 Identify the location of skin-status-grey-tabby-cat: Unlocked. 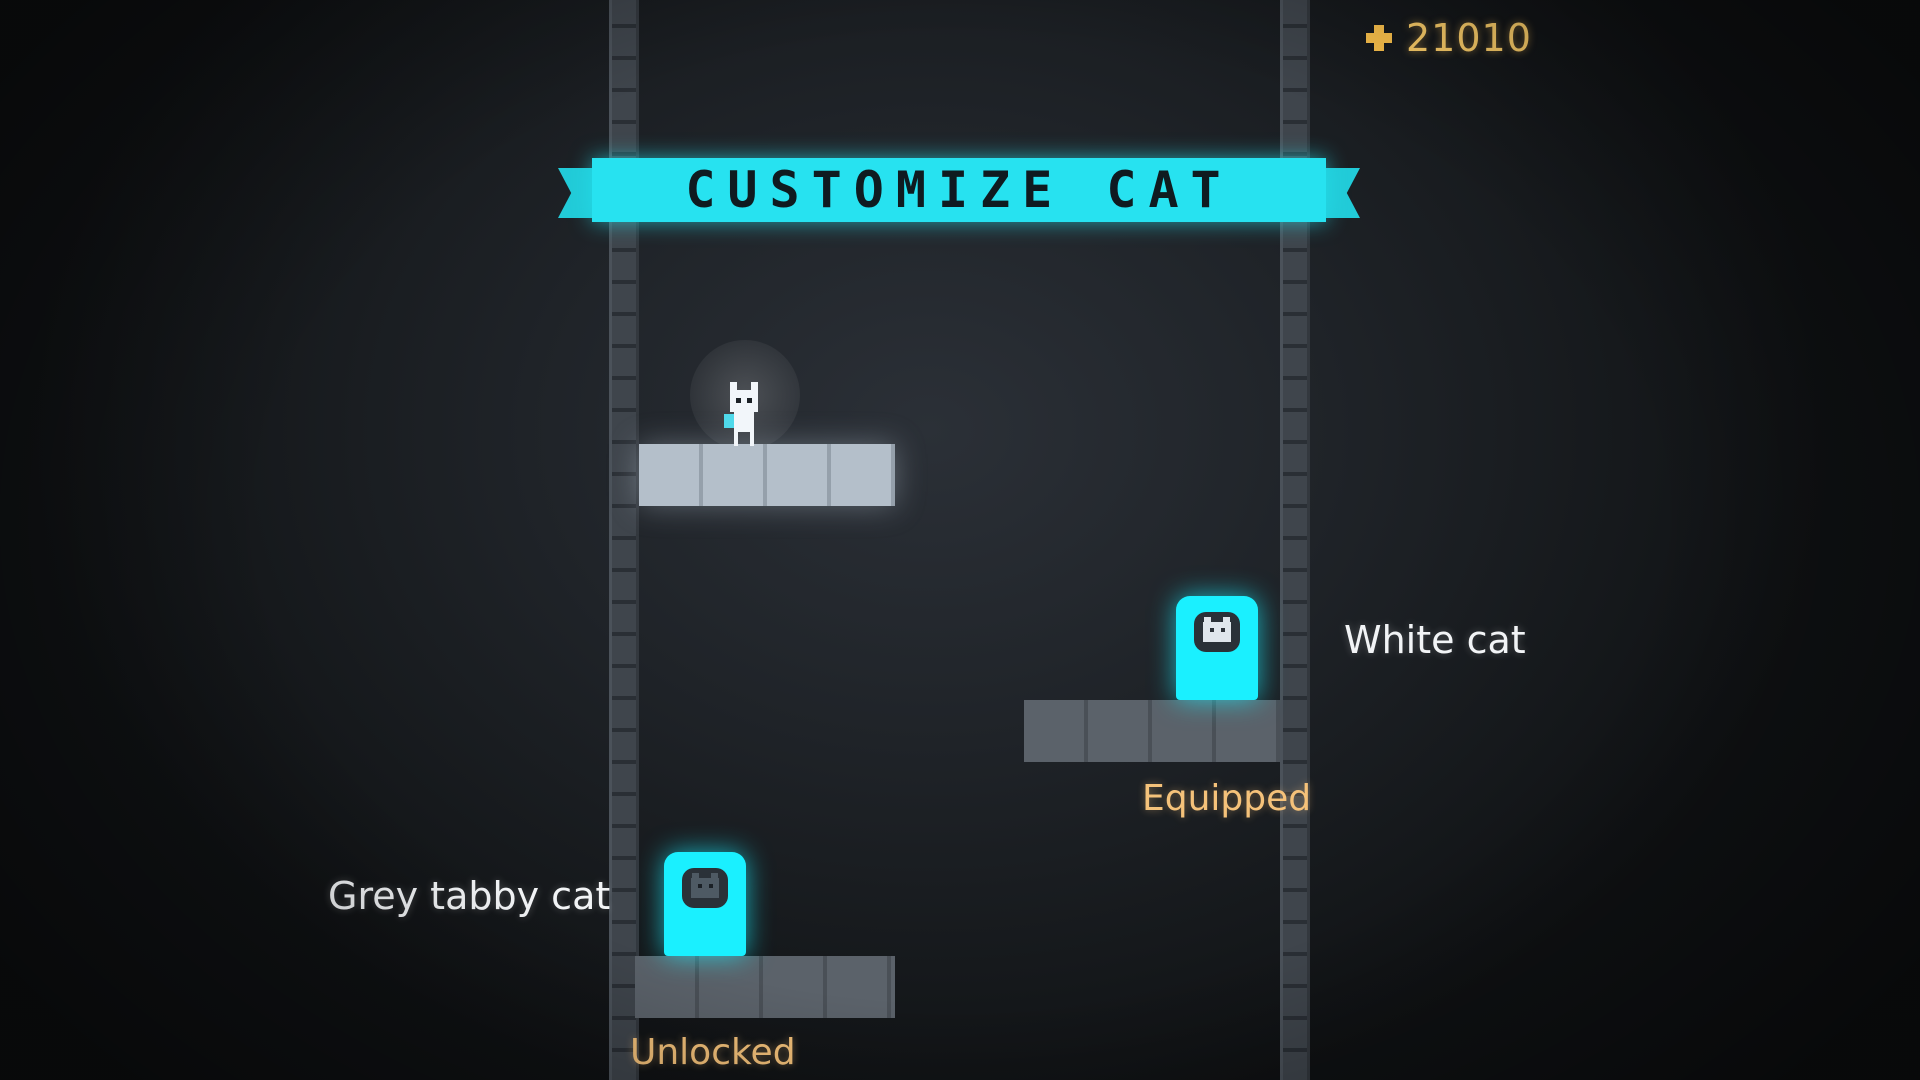
(713, 1052).